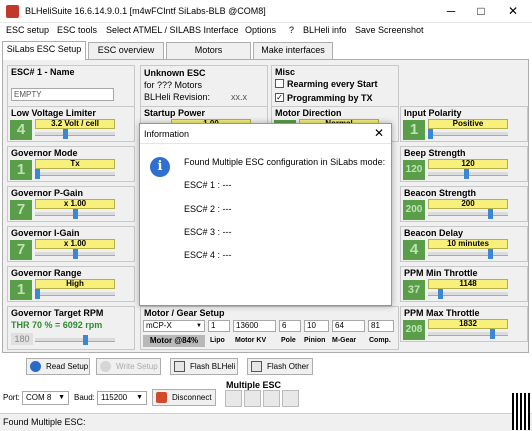 This screenshot has width=532, height=431. What do you see at coordinates (114, 397) in the screenshot?
I see `baud-value: 115200` at bounding box center [114, 397].